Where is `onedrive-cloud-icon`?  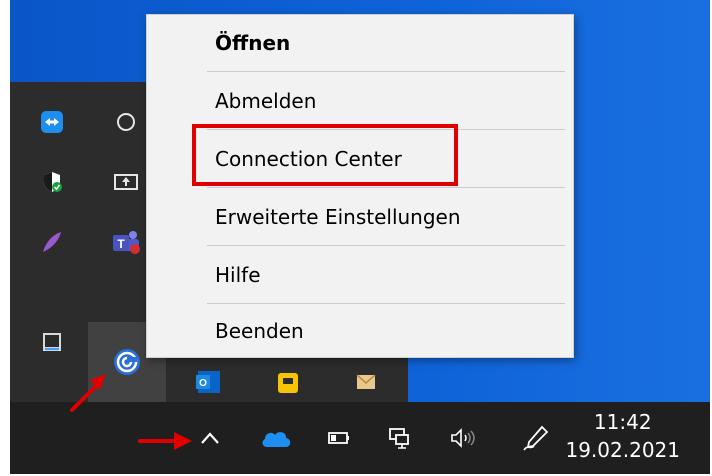
onedrive-cloud-icon is located at coordinates (276, 438).